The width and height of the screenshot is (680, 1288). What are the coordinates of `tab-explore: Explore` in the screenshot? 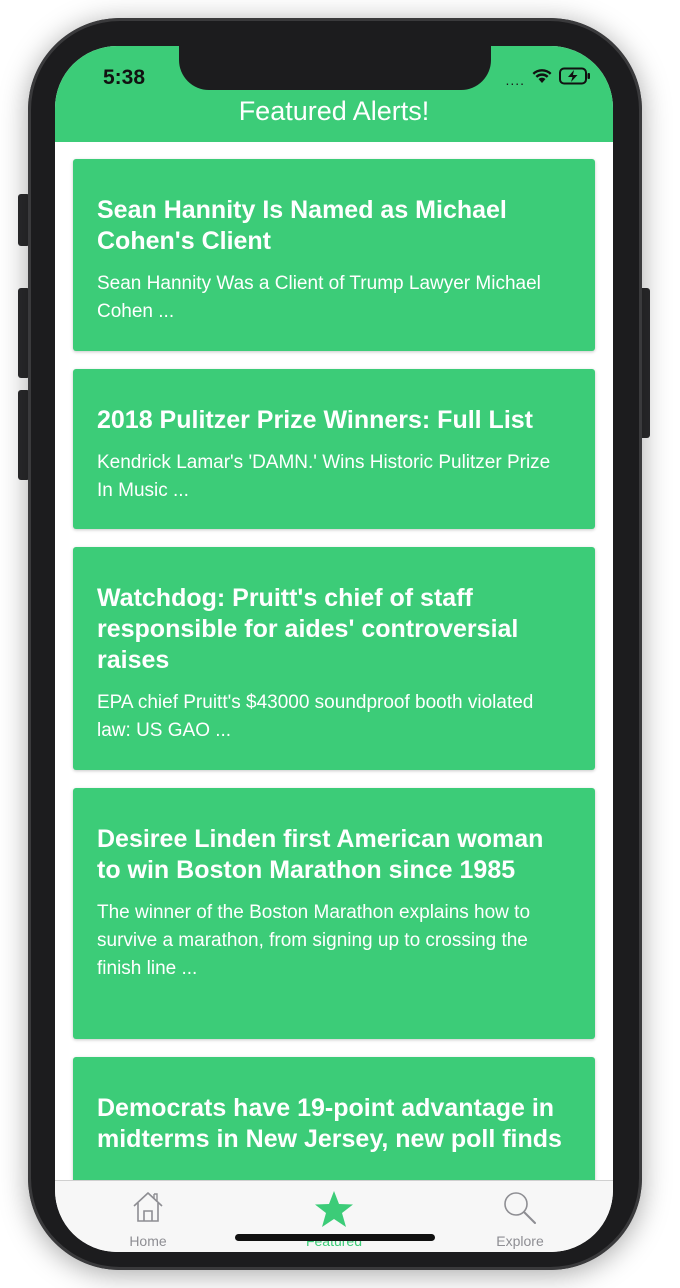 It's located at (520, 1216).